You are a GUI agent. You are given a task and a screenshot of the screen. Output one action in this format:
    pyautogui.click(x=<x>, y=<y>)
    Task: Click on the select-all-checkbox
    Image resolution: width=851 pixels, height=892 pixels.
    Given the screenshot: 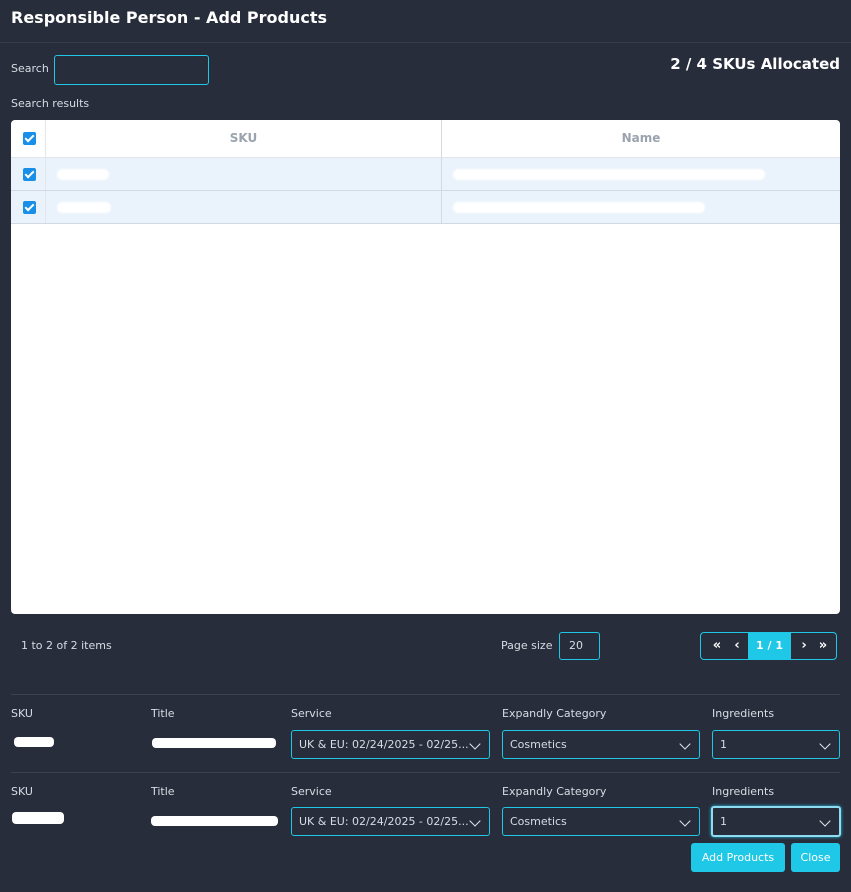 What is the action you would take?
    pyautogui.click(x=29, y=138)
    